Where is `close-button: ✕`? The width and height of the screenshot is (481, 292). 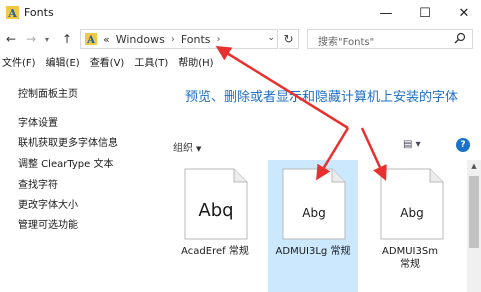 close-button: ✕ is located at coordinates (464, 13).